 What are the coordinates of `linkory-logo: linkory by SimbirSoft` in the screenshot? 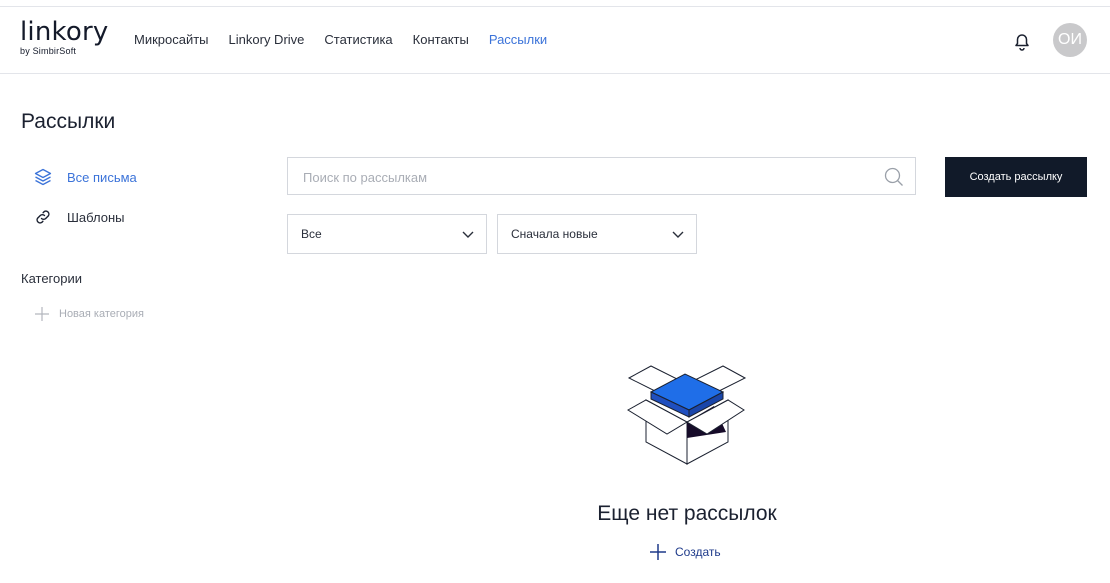 It's located at (64, 37).